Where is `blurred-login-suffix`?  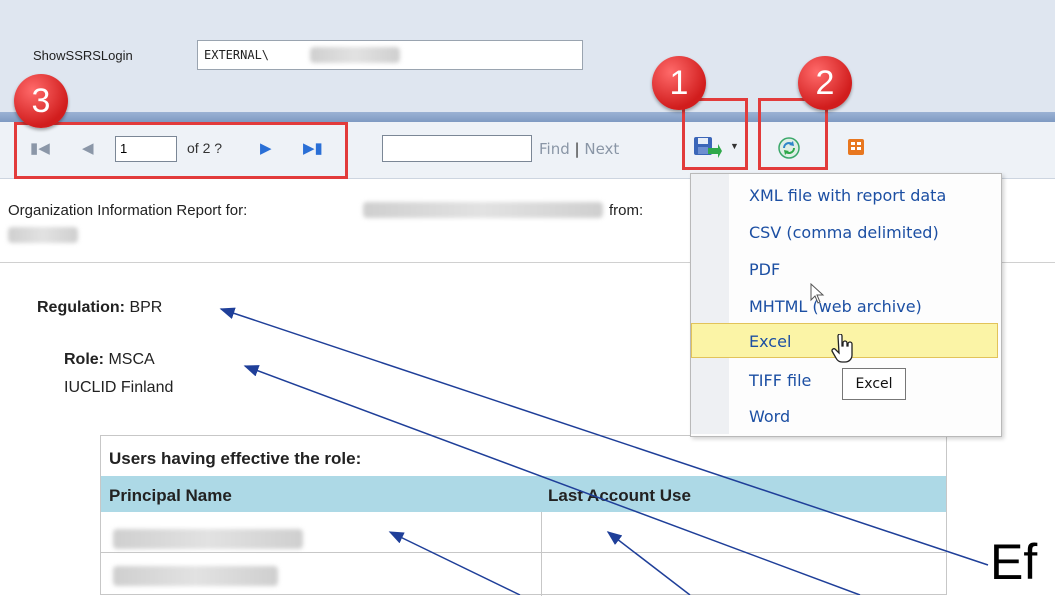 blurred-login-suffix is located at coordinates (355, 55).